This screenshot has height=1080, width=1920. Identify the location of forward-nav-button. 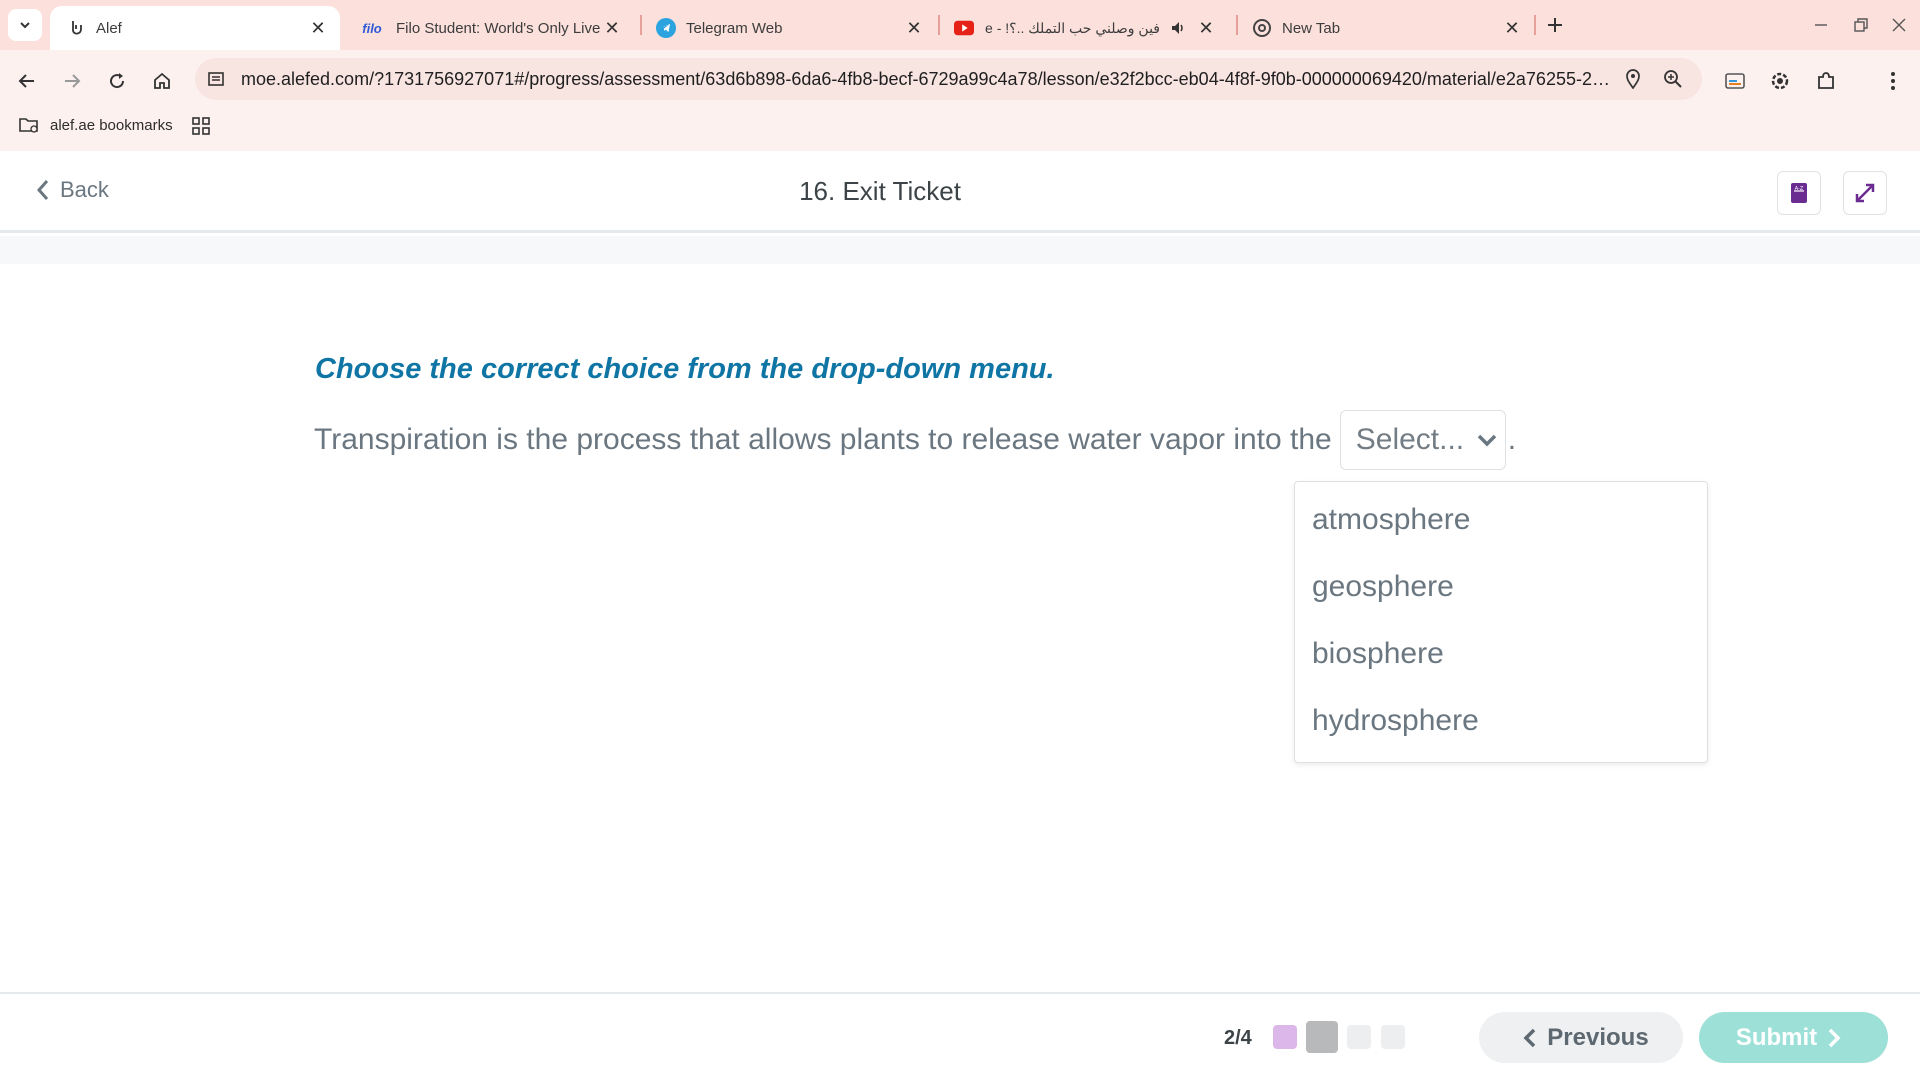
(72, 81).